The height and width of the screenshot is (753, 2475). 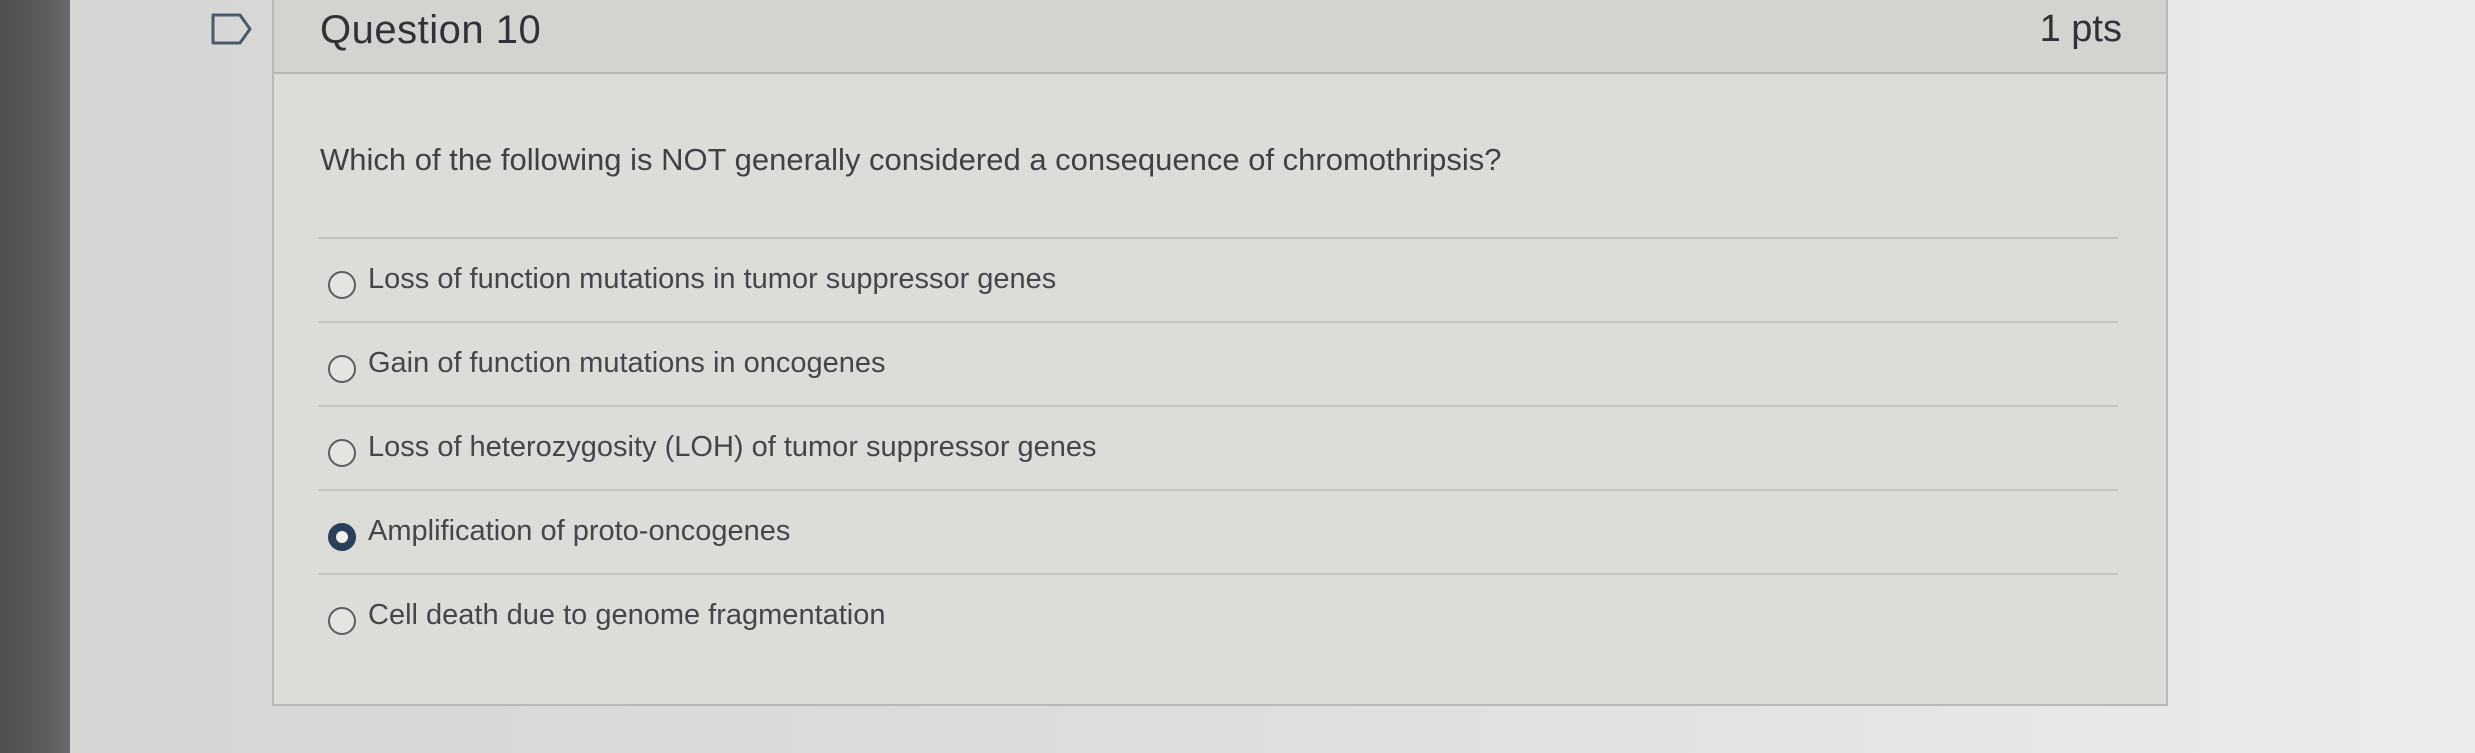 I want to click on answer-option: Gain of function mutations in oncogenes, so click(x=1218, y=365).